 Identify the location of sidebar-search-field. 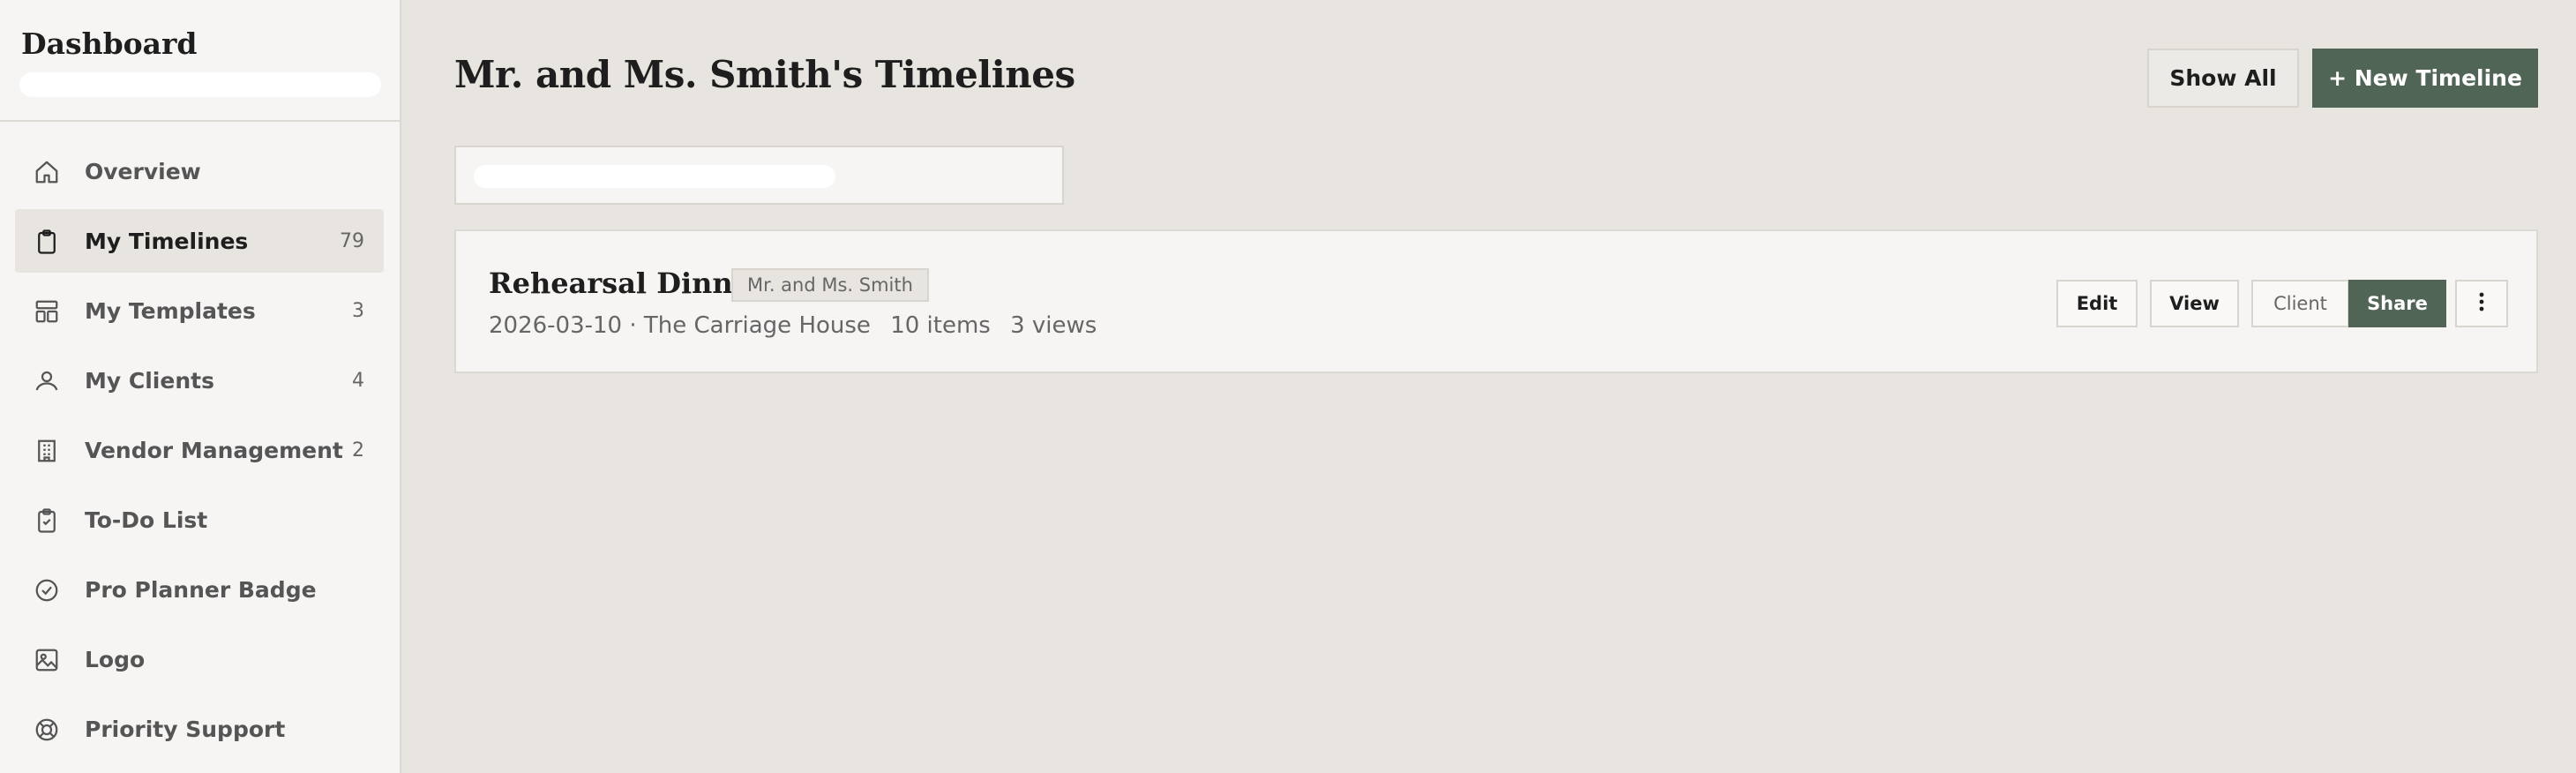
(200, 84).